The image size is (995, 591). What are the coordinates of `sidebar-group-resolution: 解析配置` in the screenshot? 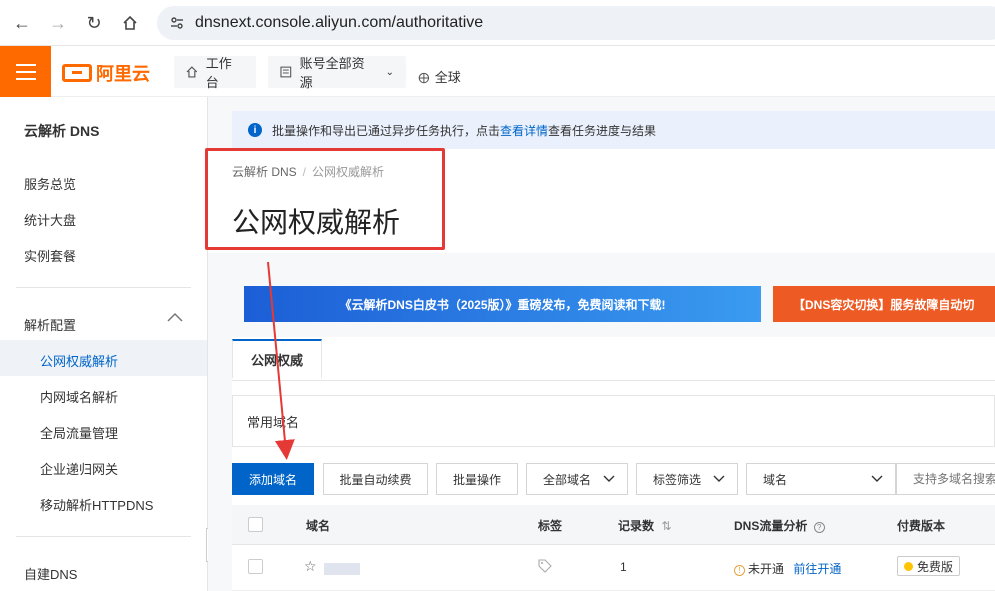 It's located at (50, 324).